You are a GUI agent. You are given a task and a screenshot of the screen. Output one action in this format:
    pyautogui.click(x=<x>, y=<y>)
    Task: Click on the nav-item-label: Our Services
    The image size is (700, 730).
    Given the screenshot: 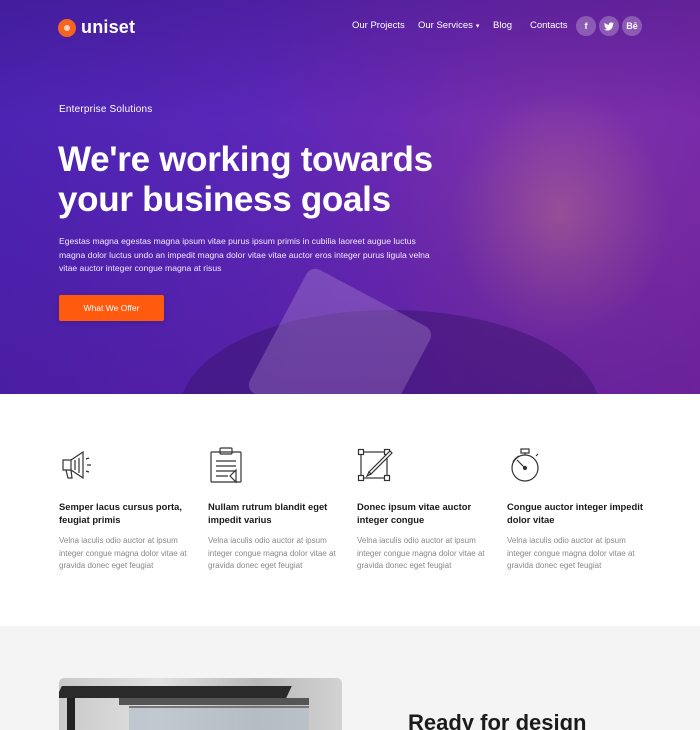 What is the action you would take?
    pyautogui.click(x=445, y=25)
    